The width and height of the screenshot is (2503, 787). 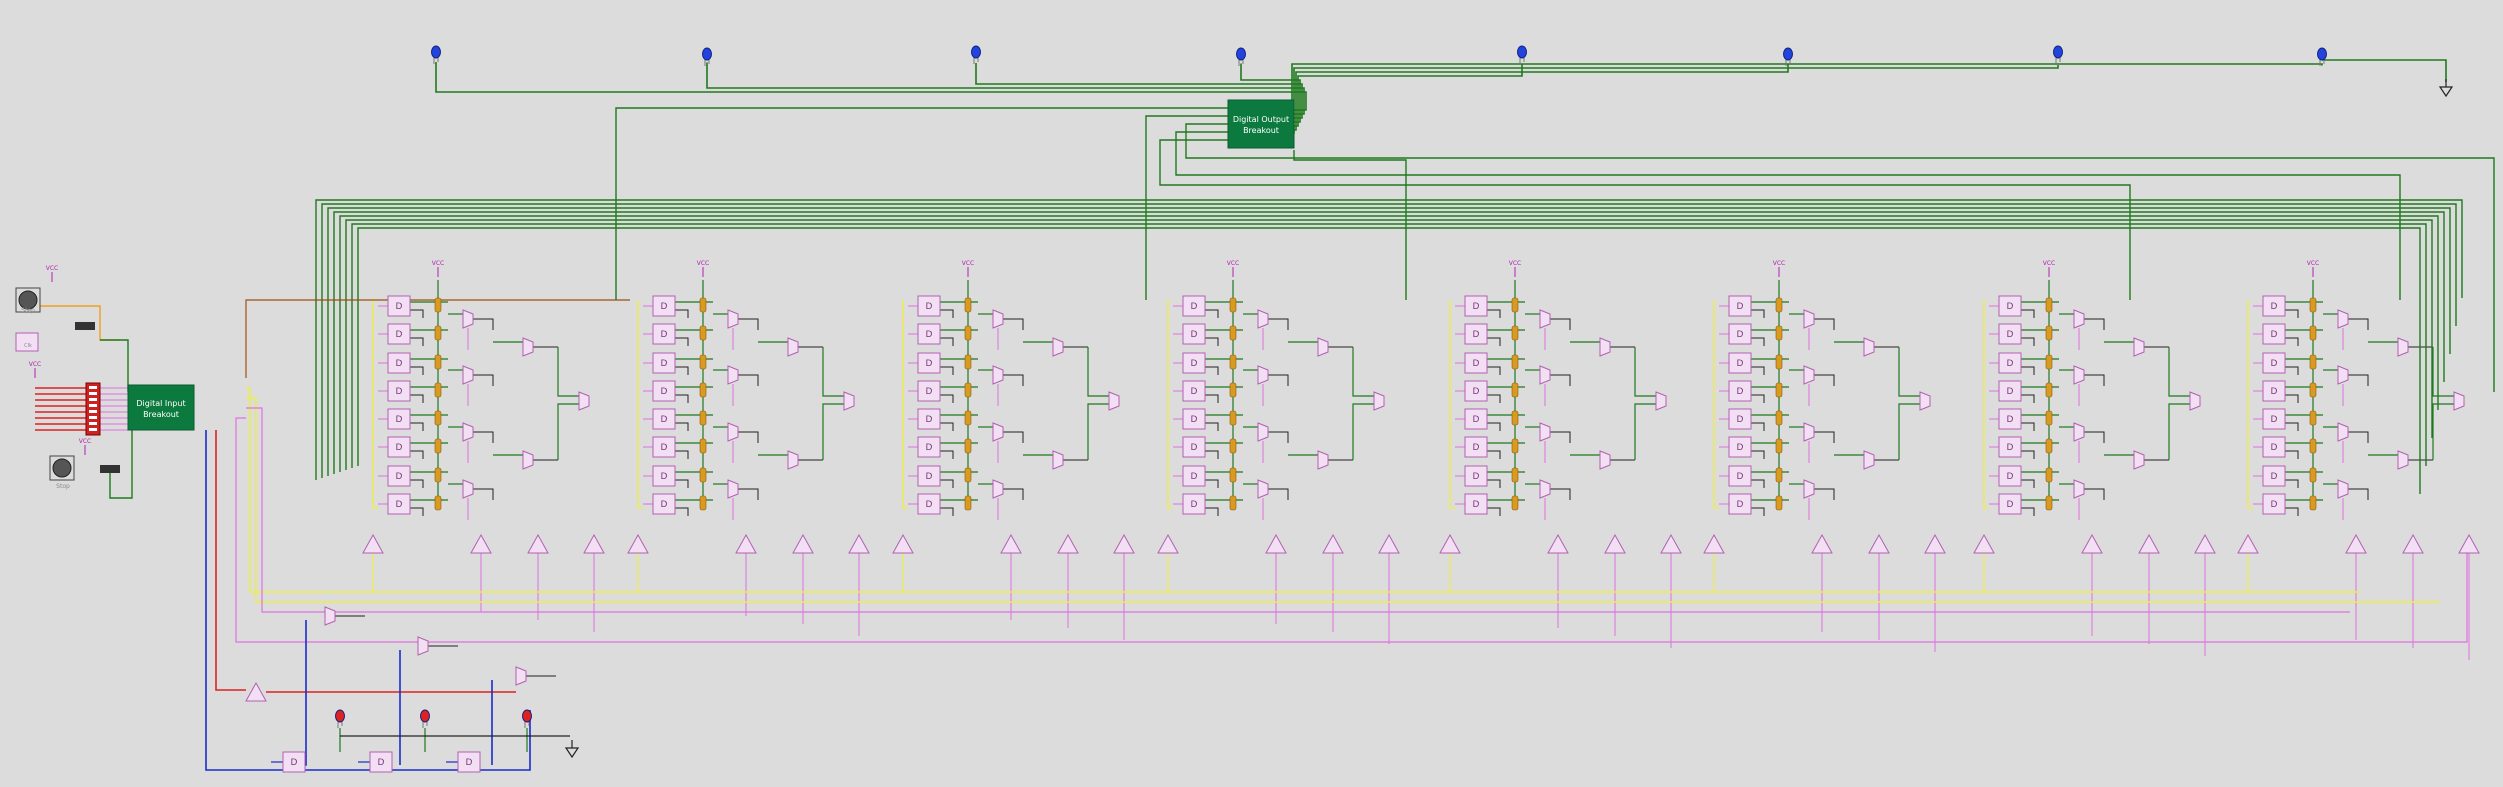 What do you see at coordinates (1261, 124) in the screenshot?
I see `digital-output-breakout` at bounding box center [1261, 124].